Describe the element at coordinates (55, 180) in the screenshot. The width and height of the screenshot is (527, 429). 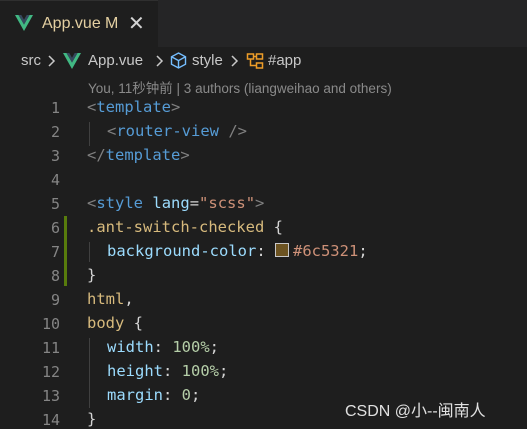
I see `line-number: 4` at that location.